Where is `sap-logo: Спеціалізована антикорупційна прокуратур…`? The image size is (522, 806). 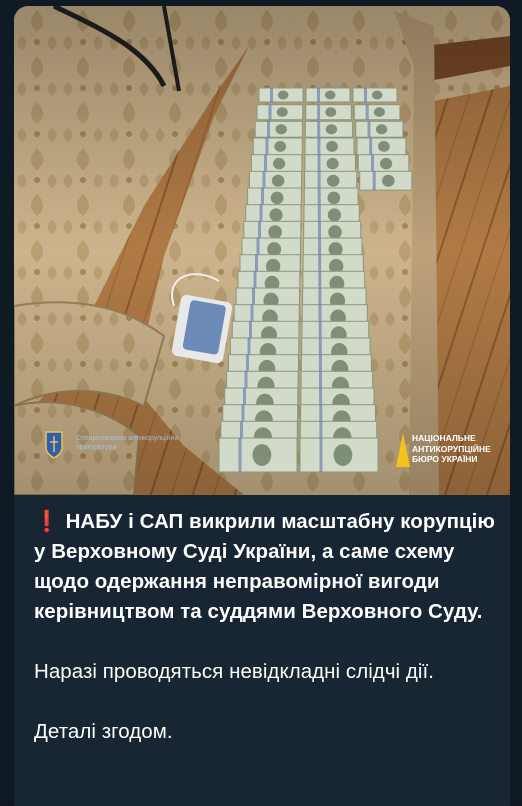
sap-logo: Спеціалізована антикорупційна прокуратур… is located at coordinates (121, 451).